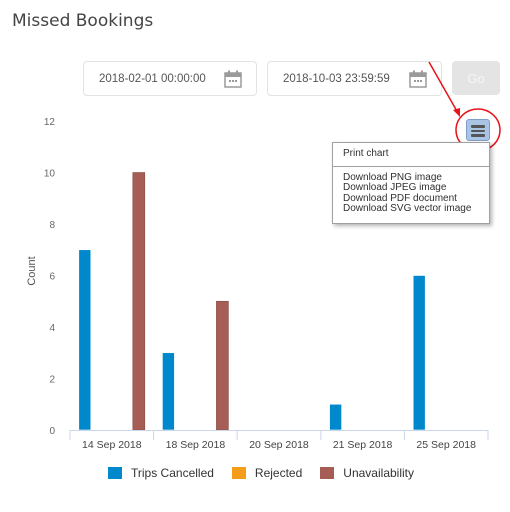 The image size is (510, 512). I want to click on legend-label: Trips Cancelled, so click(172, 473).